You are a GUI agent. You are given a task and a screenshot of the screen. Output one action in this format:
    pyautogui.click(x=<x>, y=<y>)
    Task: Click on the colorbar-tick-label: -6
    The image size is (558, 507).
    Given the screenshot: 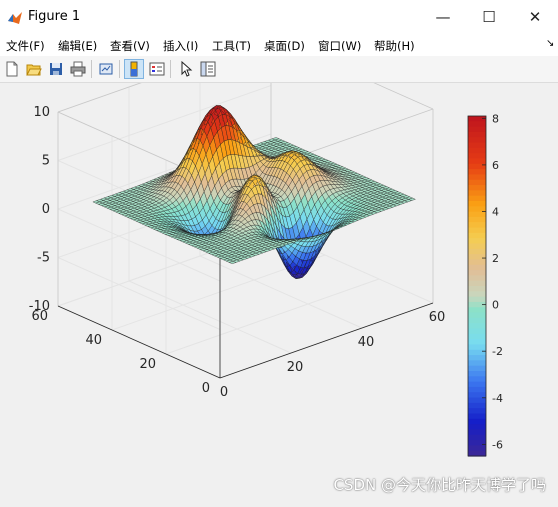 What is the action you would take?
    pyautogui.click(x=497, y=444)
    